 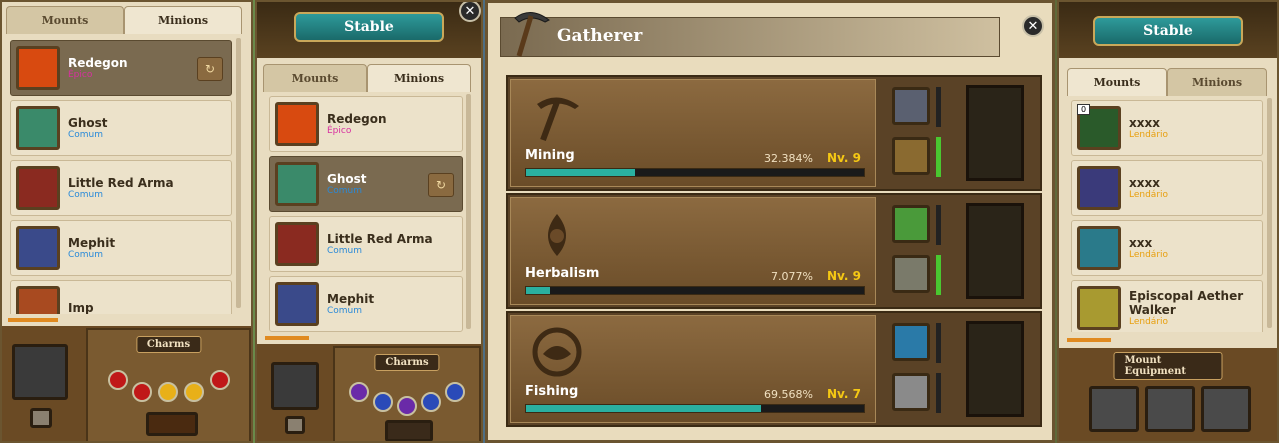 I want to click on fish-icon, so click(x=557, y=352).